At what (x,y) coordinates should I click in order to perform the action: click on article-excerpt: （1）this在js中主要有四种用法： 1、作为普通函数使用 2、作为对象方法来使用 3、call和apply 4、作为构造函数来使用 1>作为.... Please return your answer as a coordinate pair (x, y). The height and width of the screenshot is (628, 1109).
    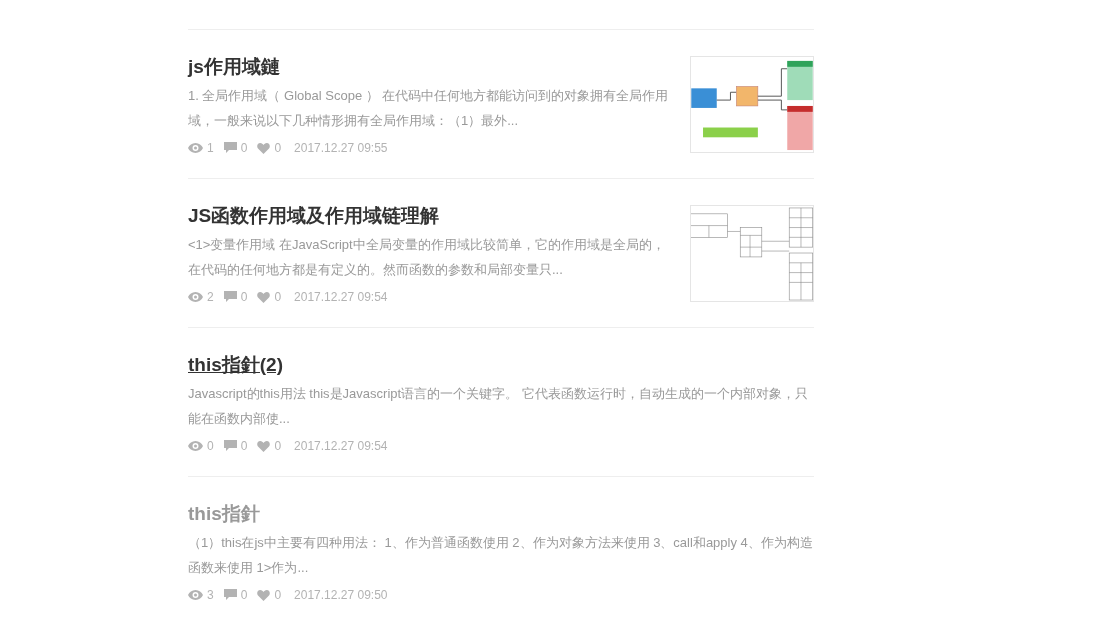
    Looking at the image, I should click on (501, 555).